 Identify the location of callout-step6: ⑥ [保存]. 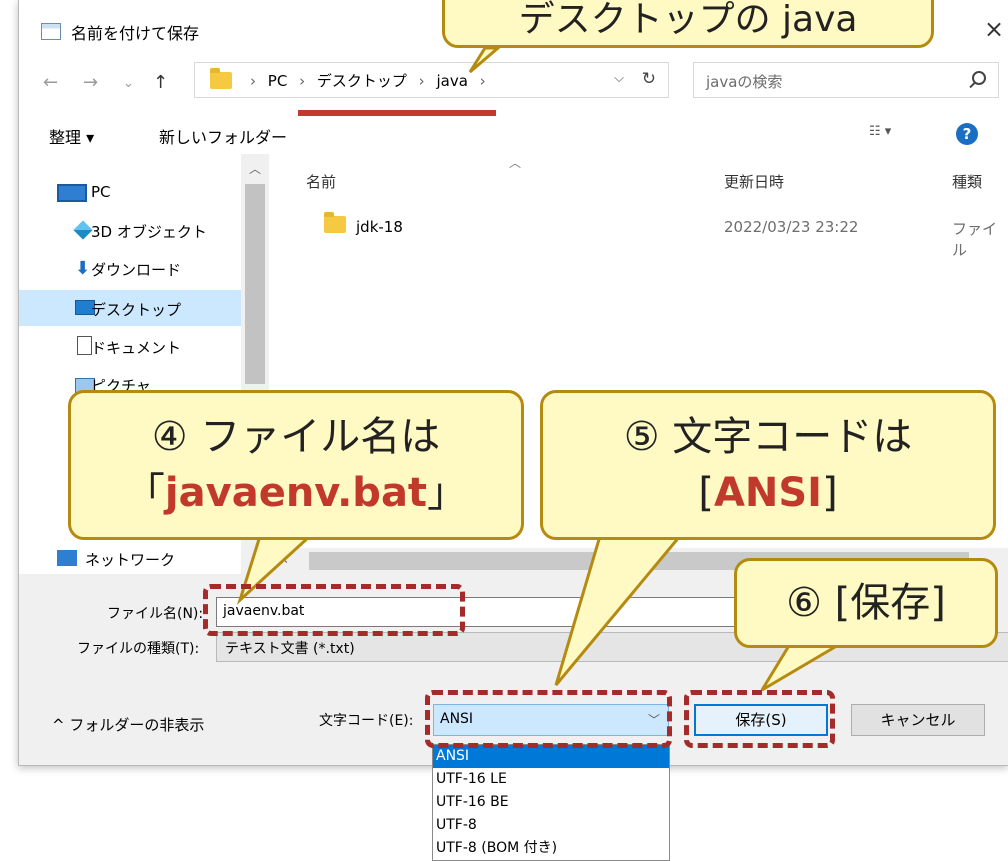
(866, 603).